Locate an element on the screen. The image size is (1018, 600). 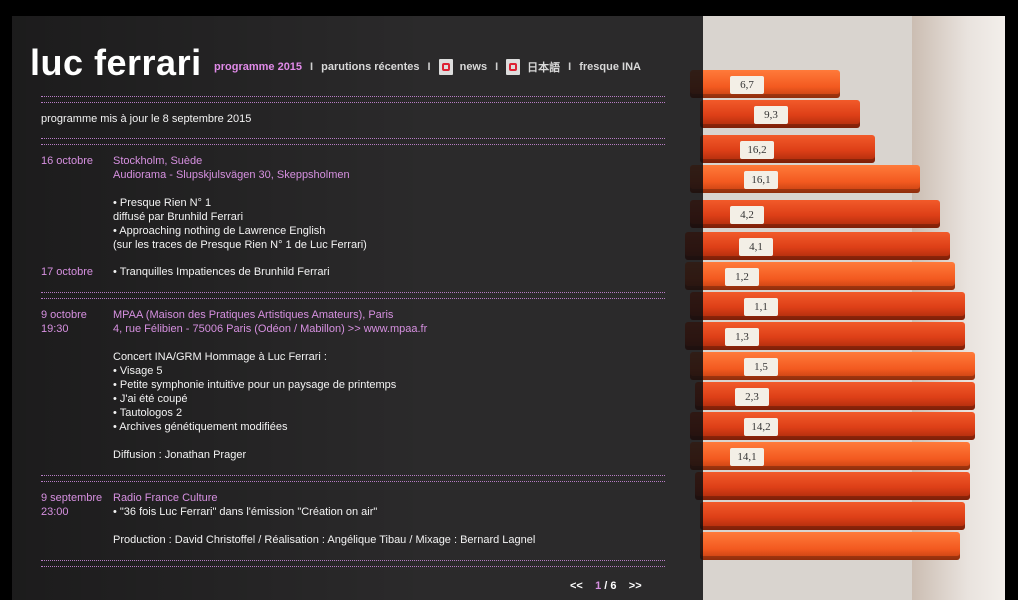
tape-label: 4,2 is located at coordinates (747, 215).